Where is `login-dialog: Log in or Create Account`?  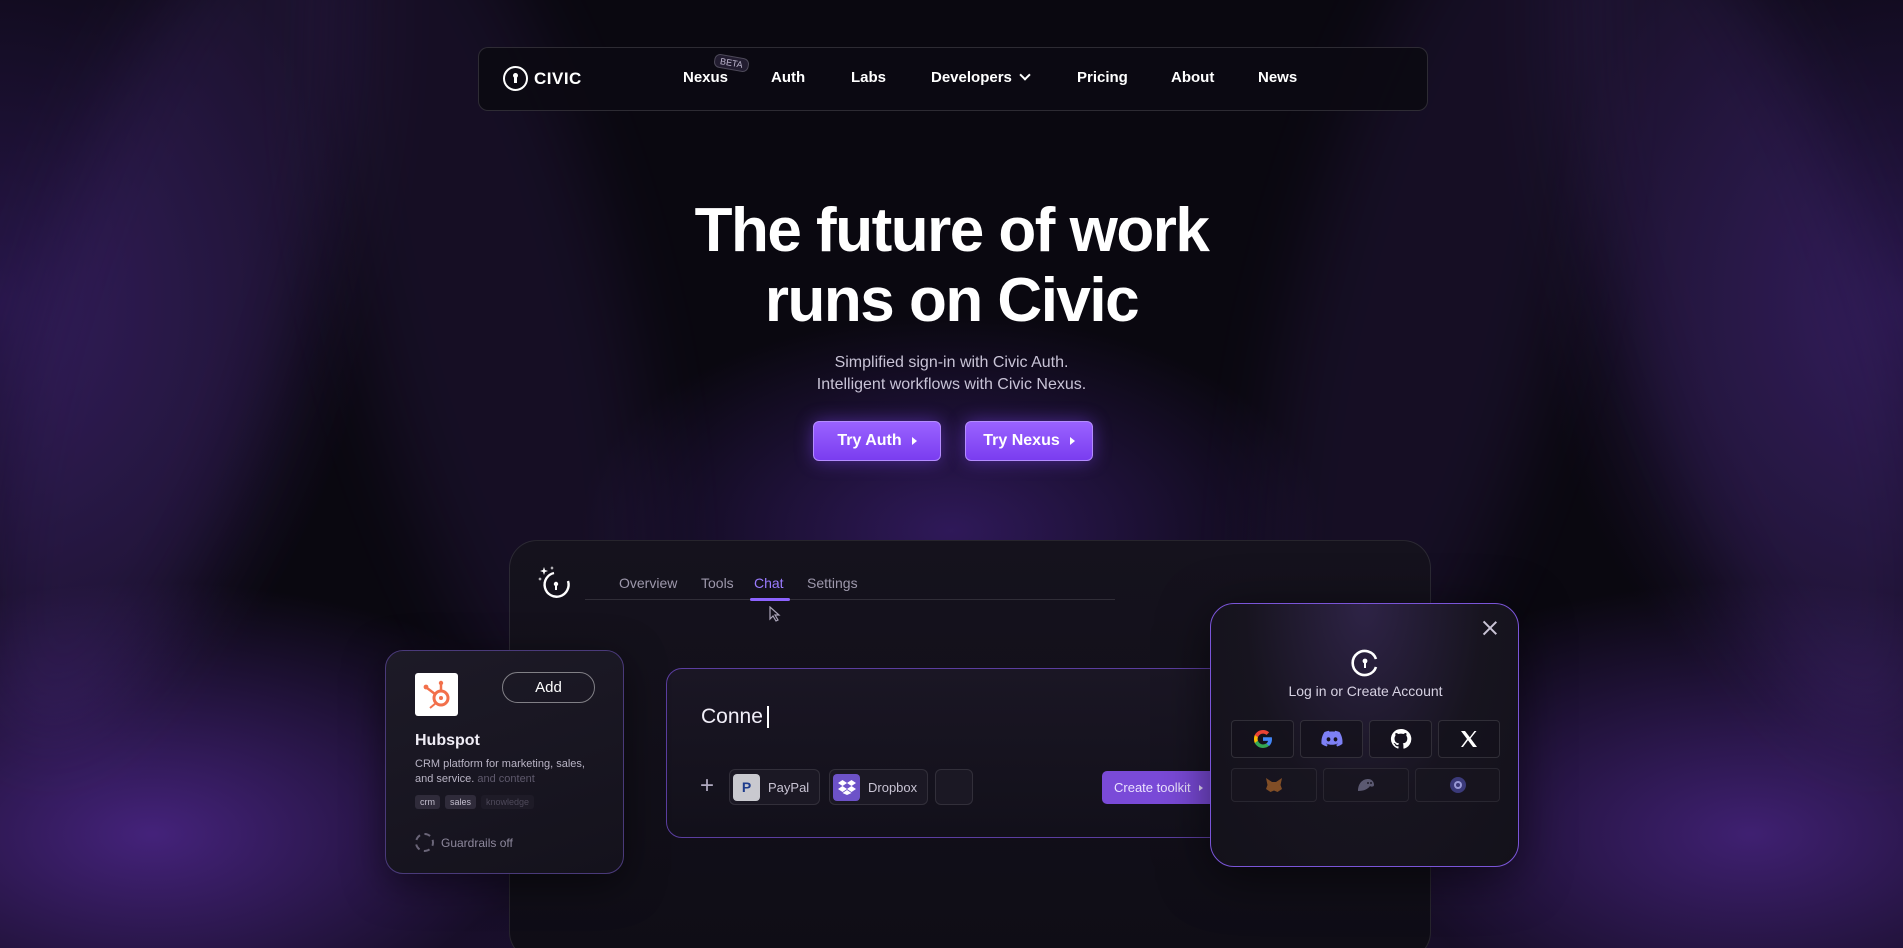 login-dialog: Log in or Create Account is located at coordinates (1364, 735).